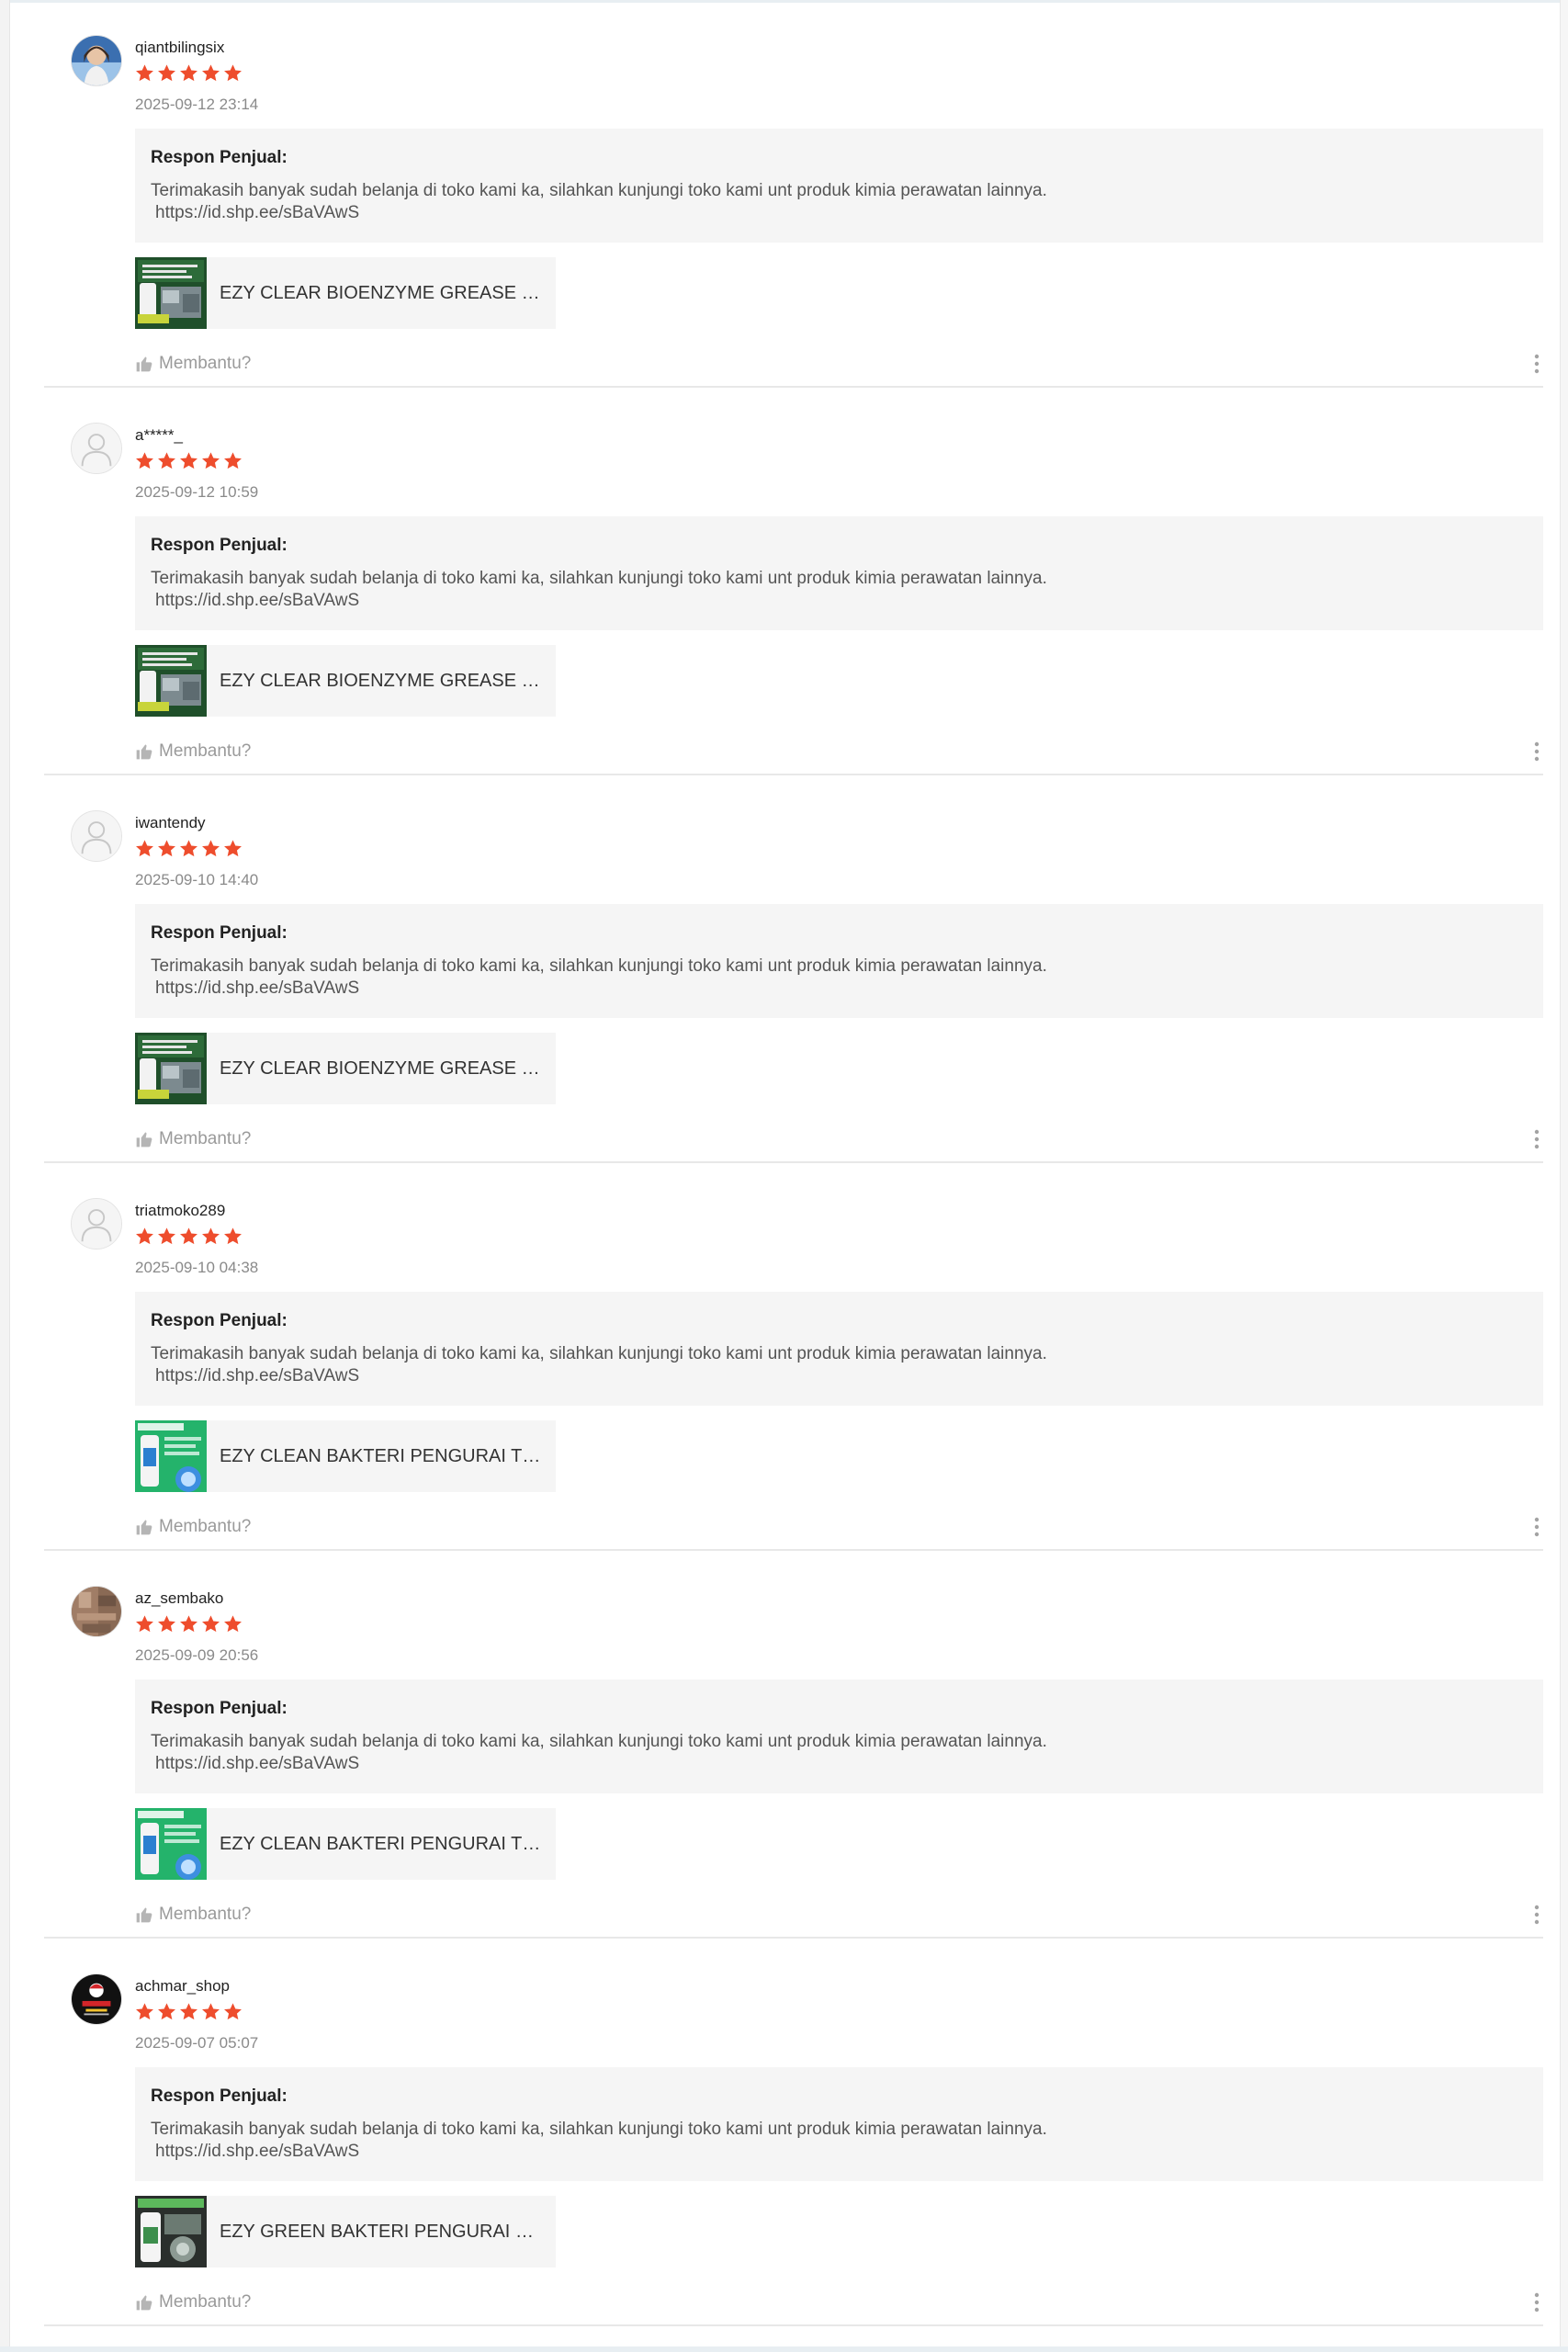 Image resolution: width=1568 pixels, height=2352 pixels. I want to click on review-date: 2025-09-12 23:14, so click(197, 105).